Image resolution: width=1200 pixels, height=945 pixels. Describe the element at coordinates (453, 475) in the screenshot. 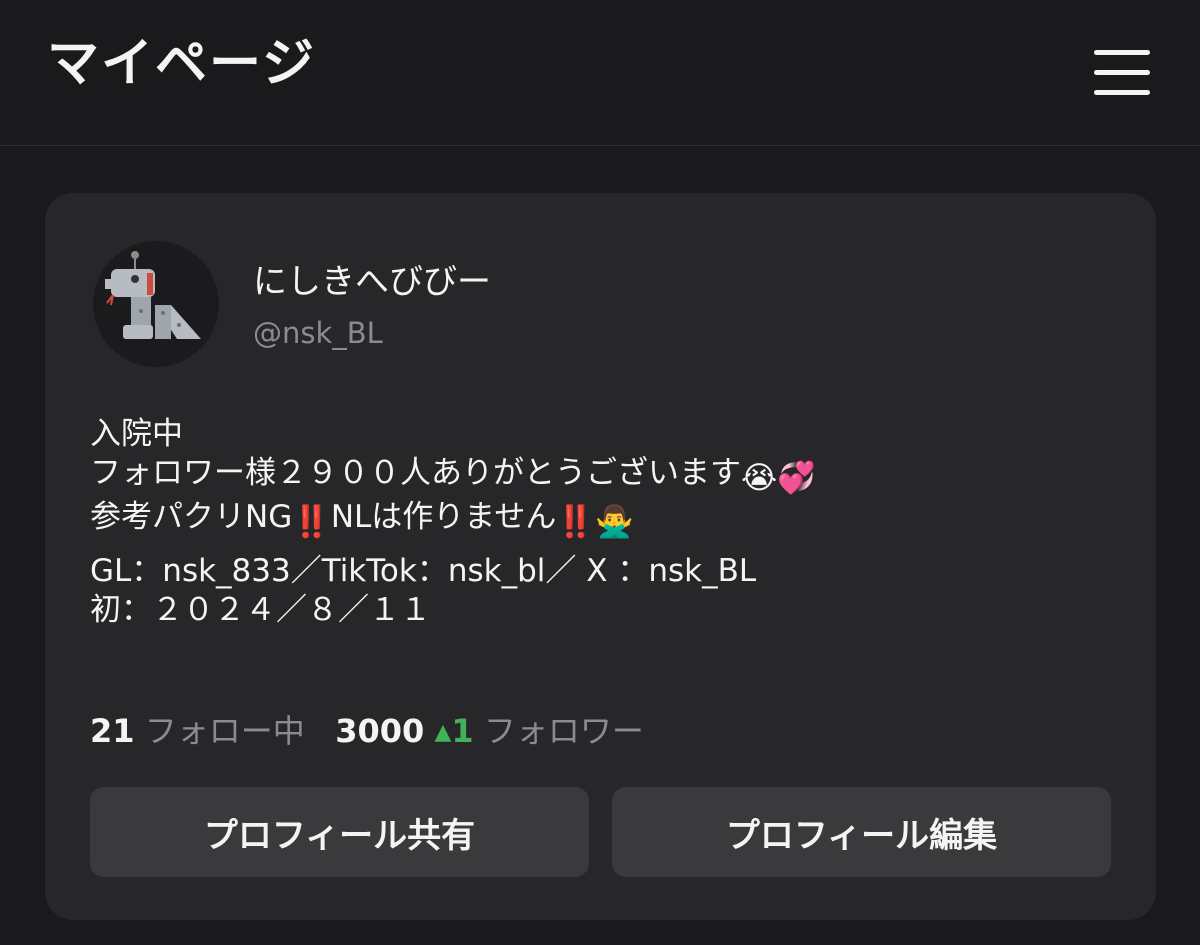

I see `bio-line: フォロワー様２９００人ありがとうございます😭💞` at that location.